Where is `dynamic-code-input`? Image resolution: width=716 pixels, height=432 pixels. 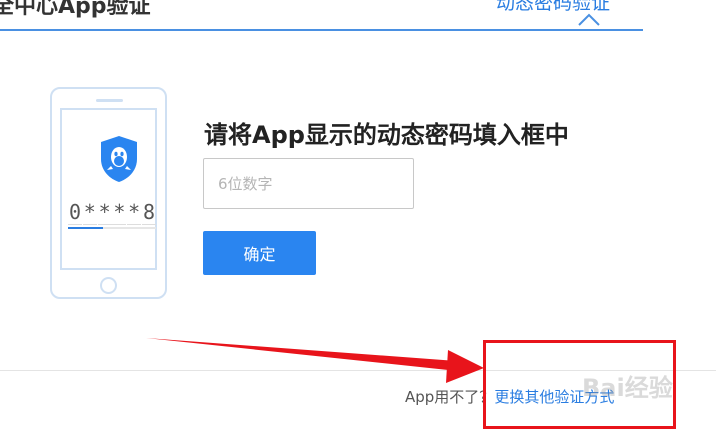 dynamic-code-input is located at coordinates (308, 183).